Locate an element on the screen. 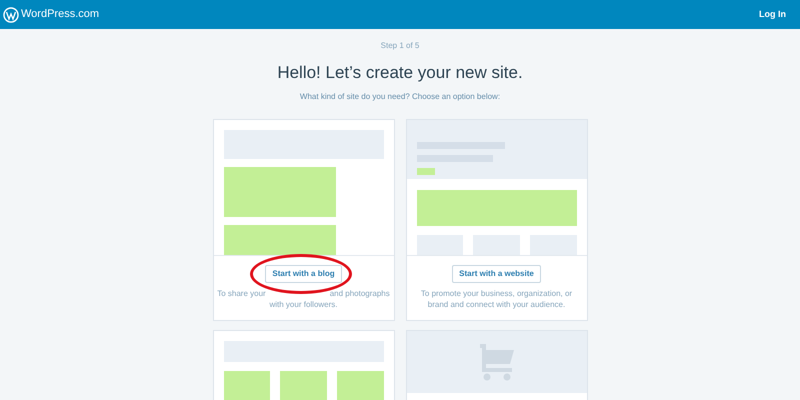 Image resolution: width=800 pixels, height=400 pixels. page-title: Hello! Let’s create your new site. is located at coordinates (400, 73).